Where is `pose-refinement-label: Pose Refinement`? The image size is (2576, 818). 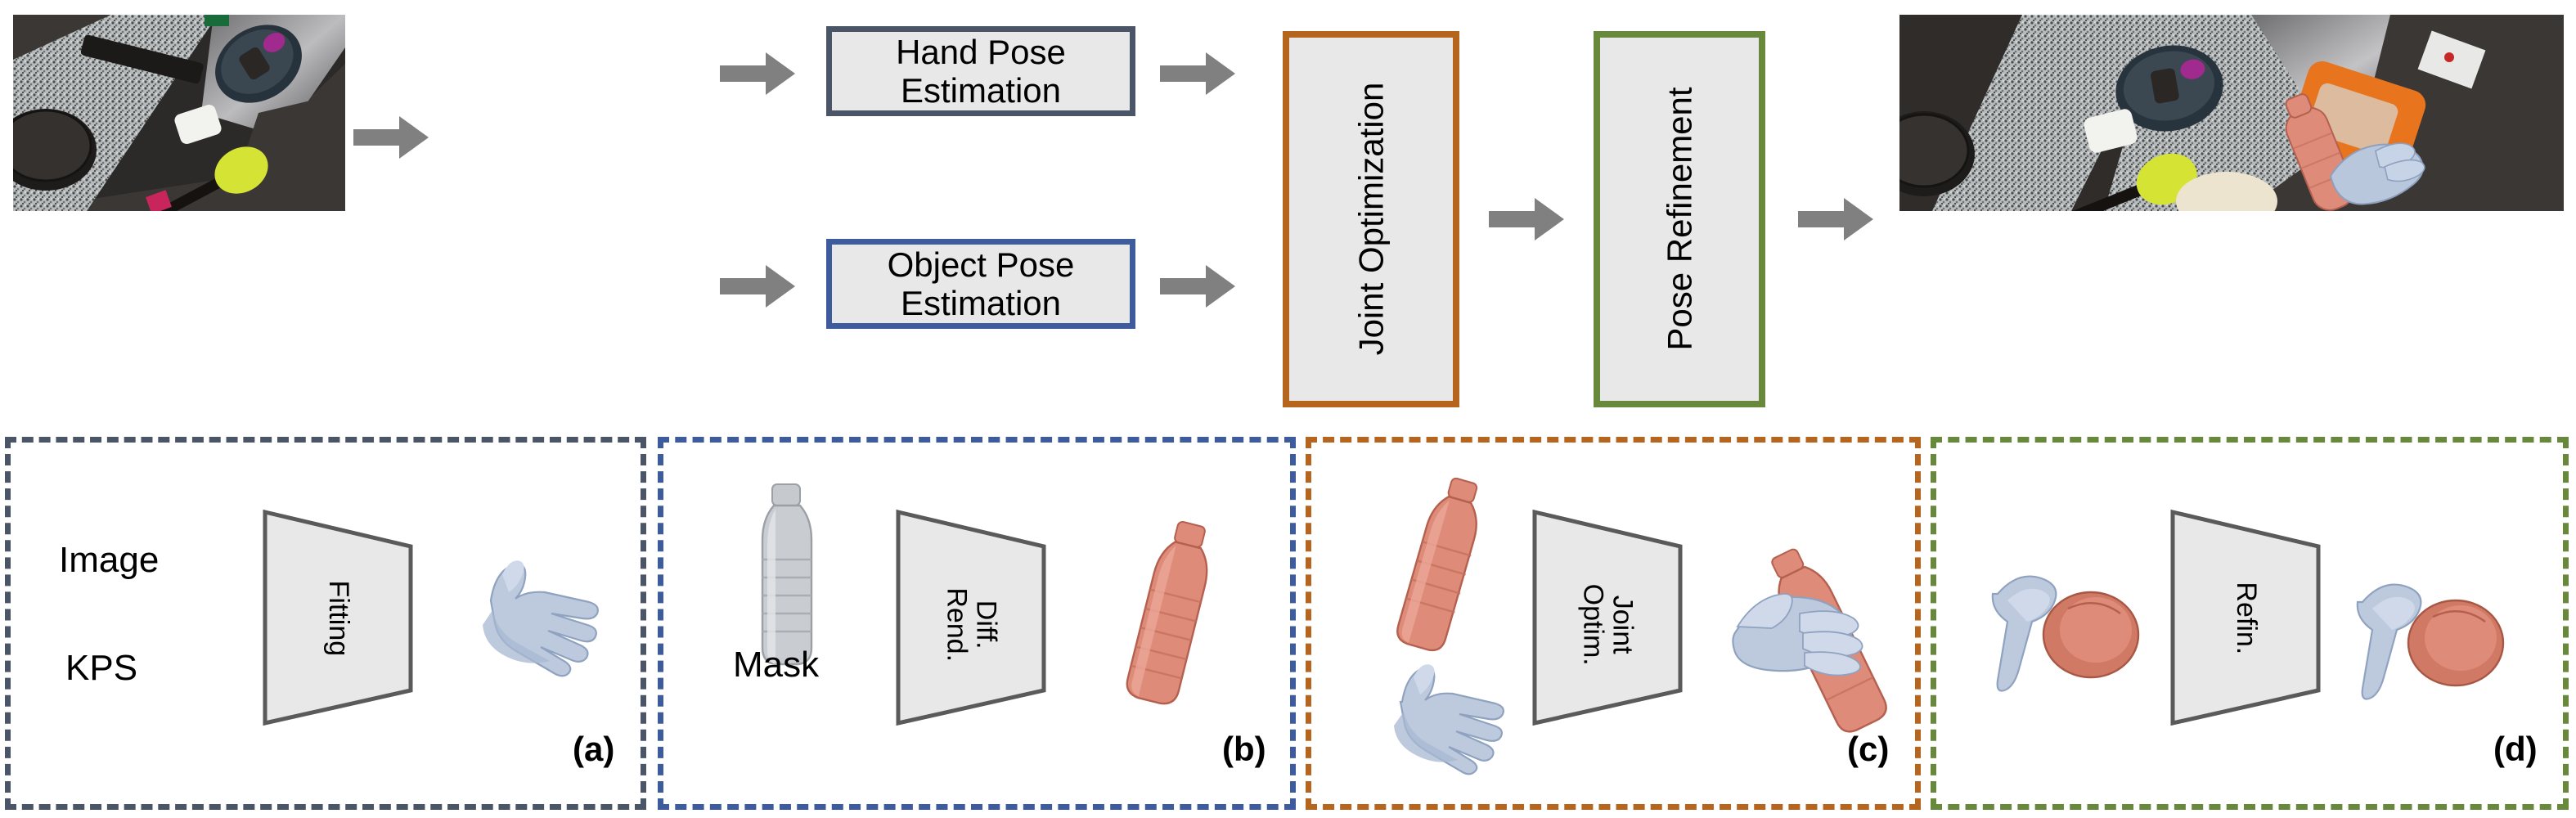
pose-refinement-label: Pose Refinement is located at coordinates (1679, 220).